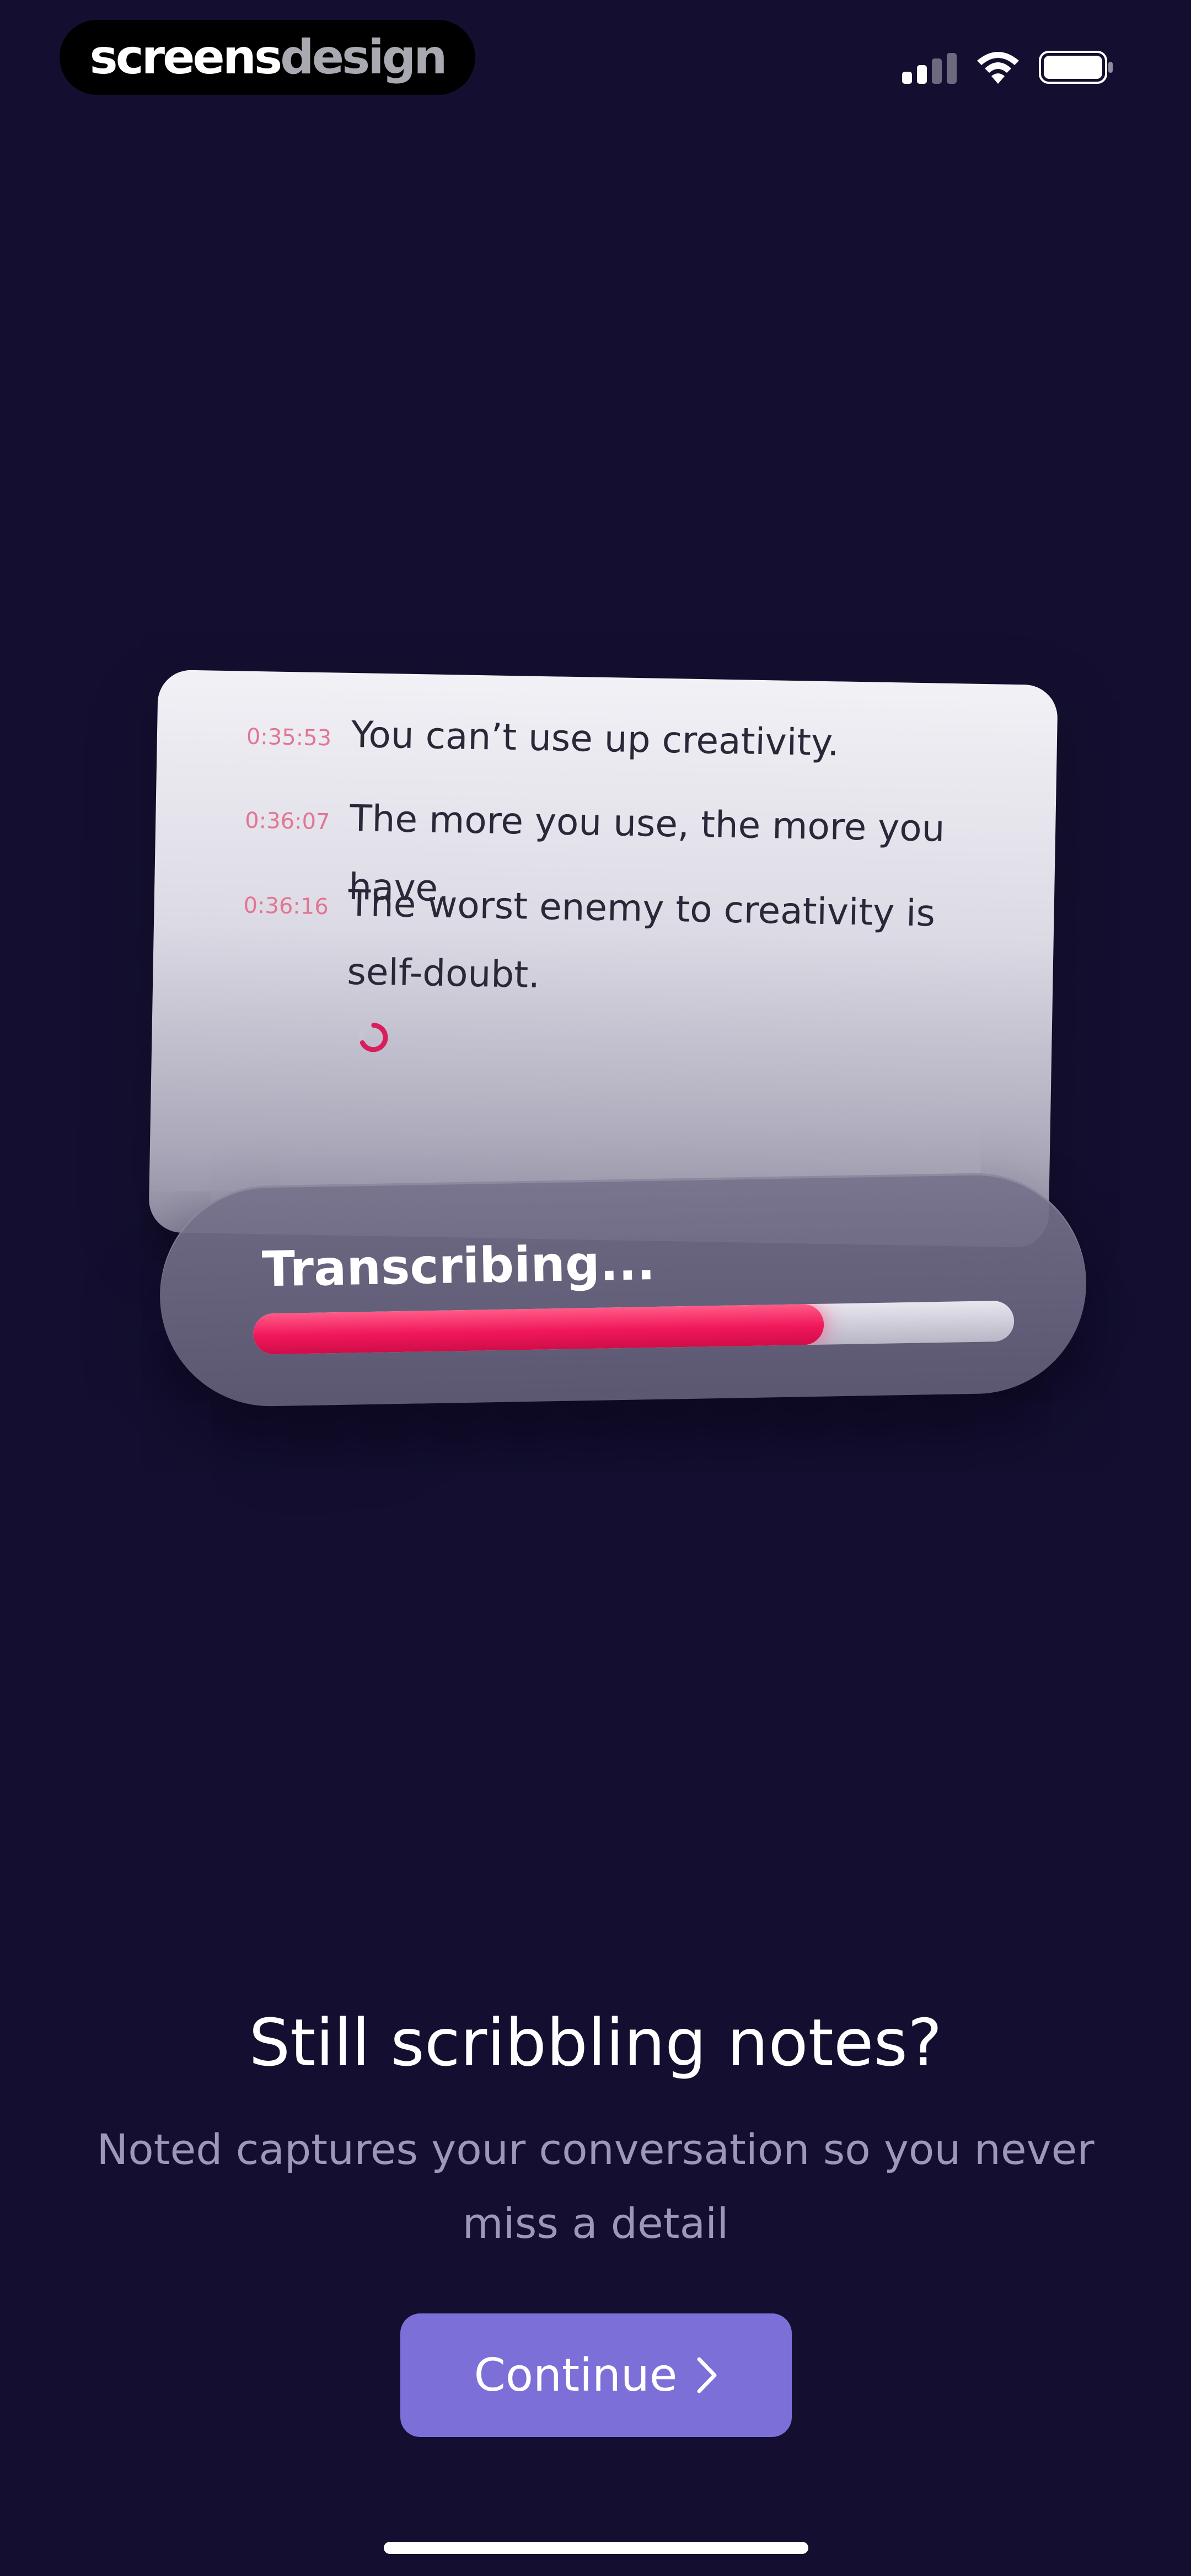 The image size is (1191, 2576). I want to click on cellular-signal-icon, so click(929, 68).